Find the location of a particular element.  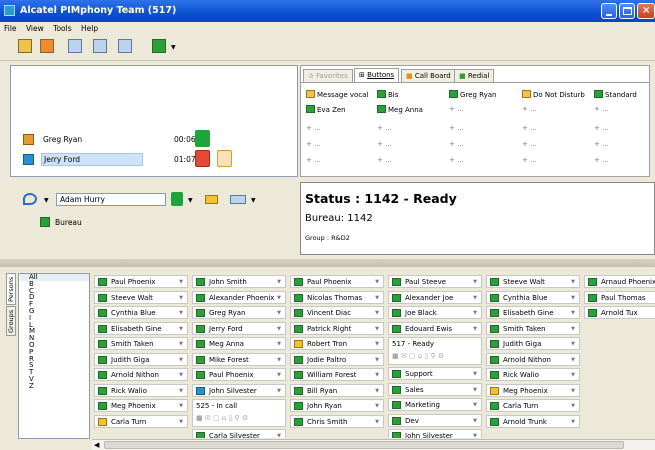

contact-cell: Edouard Ewis ▼ is located at coordinates (435, 328).